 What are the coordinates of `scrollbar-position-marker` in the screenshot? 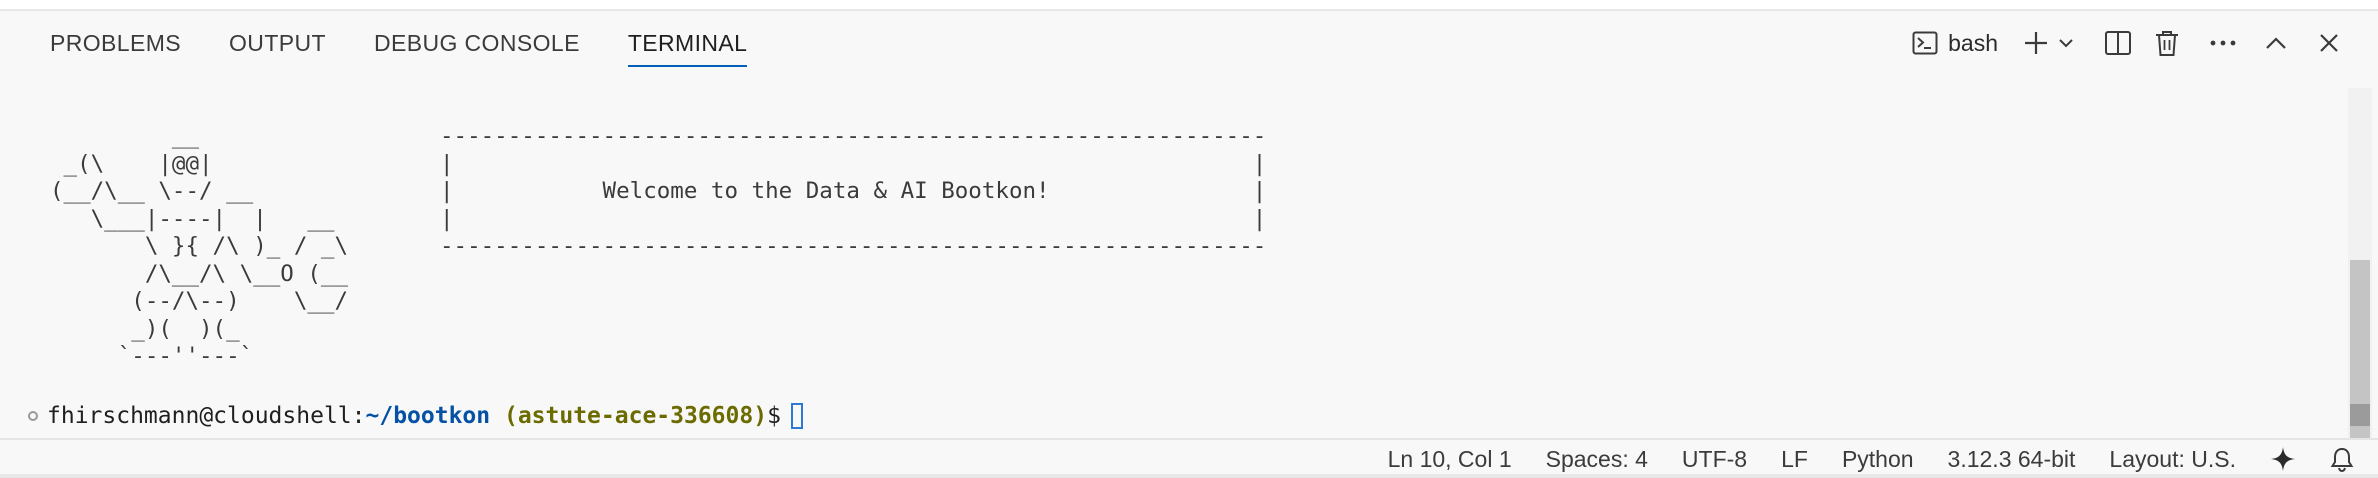 It's located at (2360, 415).